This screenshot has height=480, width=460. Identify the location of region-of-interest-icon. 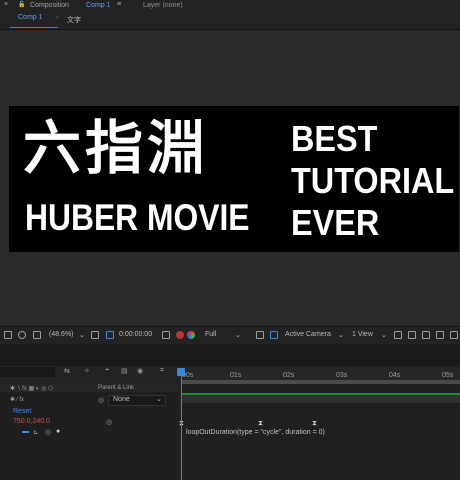
(260, 335).